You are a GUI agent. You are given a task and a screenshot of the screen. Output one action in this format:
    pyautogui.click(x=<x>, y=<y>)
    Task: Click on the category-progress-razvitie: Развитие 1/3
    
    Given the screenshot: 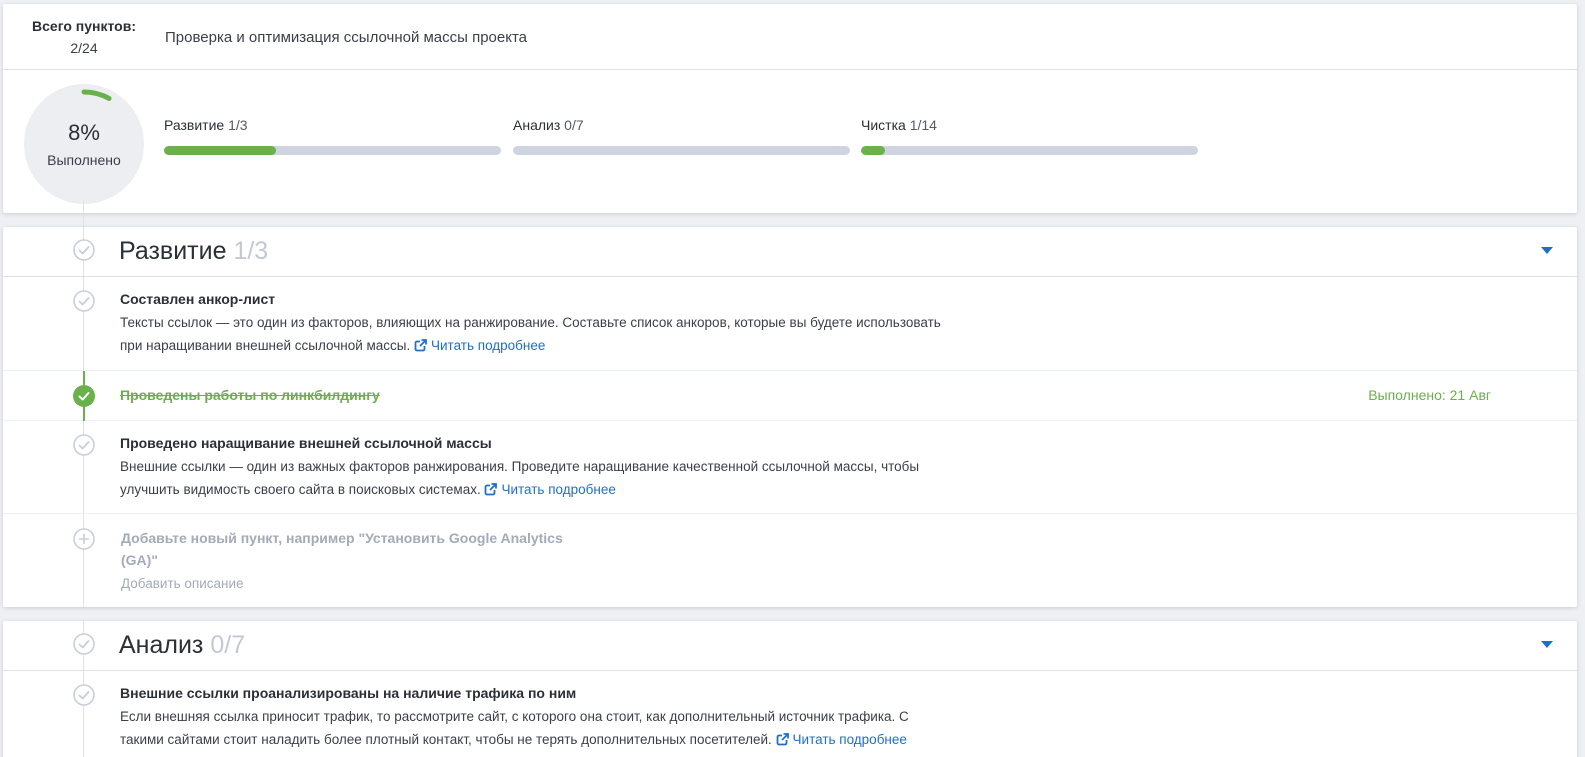 What is the action you would take?
    pyautogui.click(x=332, y=136)
    